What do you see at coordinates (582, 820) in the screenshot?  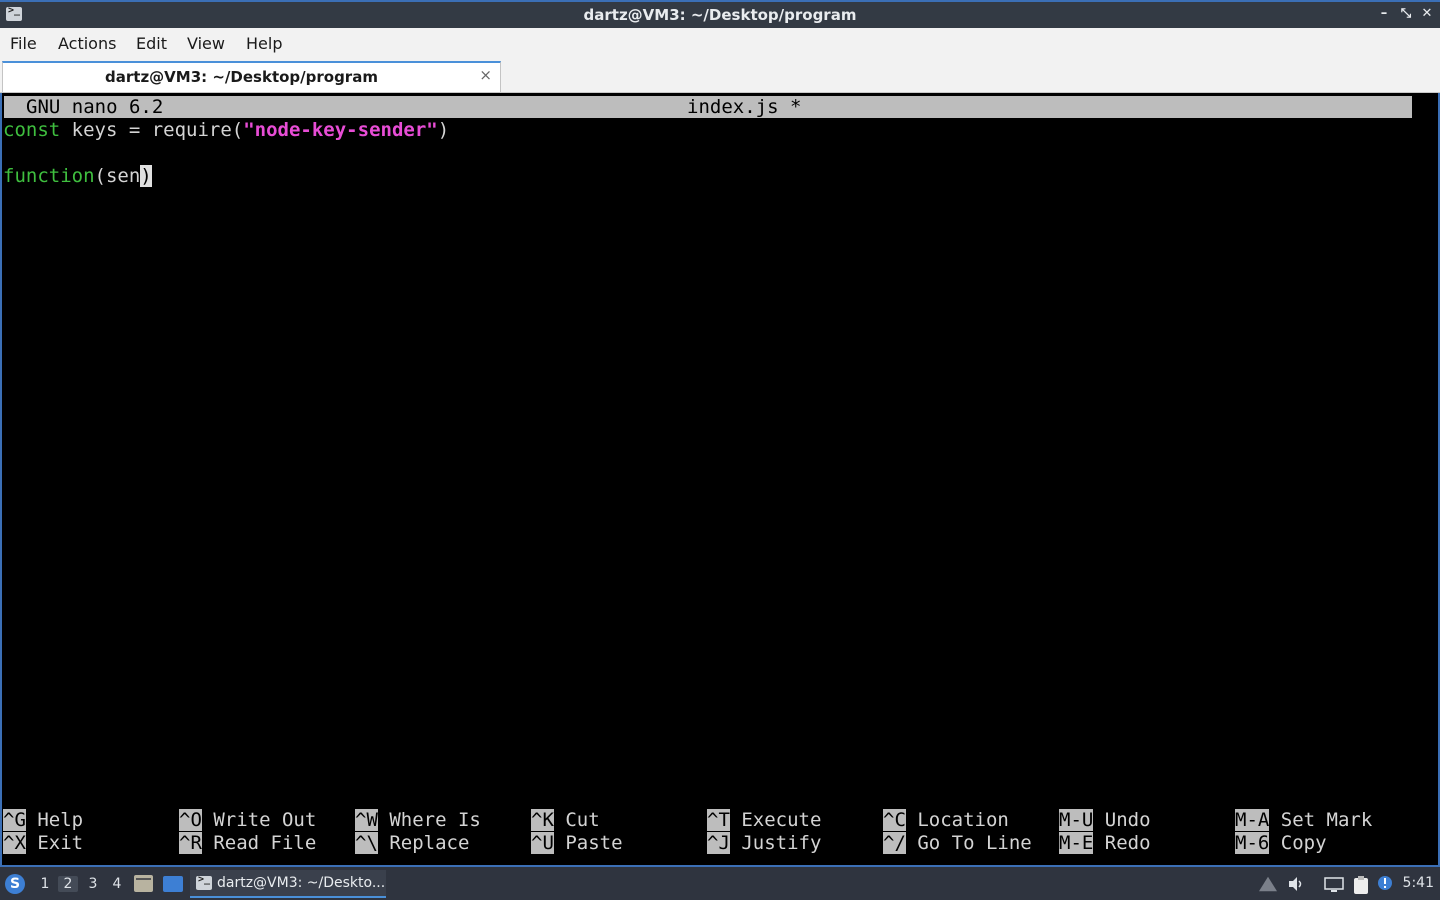 I see `shortcut-label: Cut` at bounding box center [582, 820].